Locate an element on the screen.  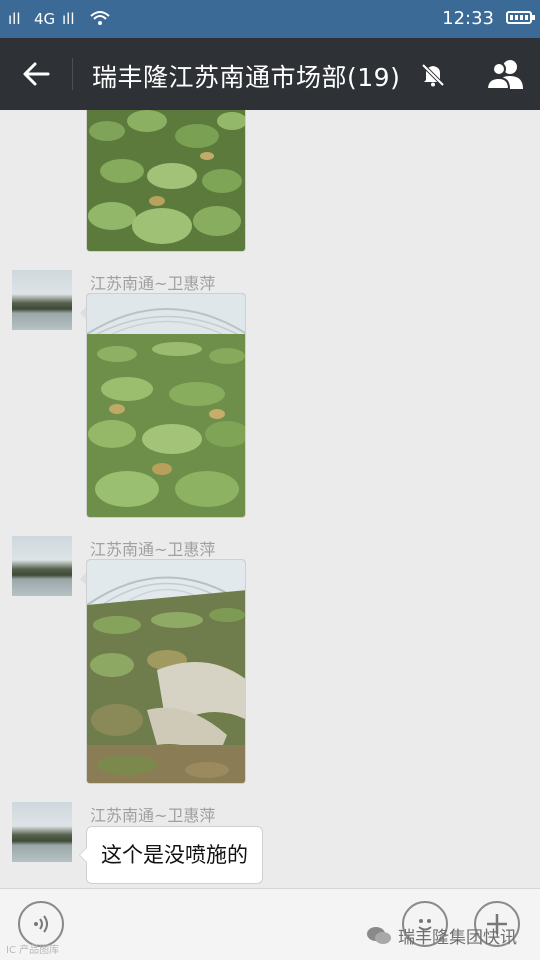
wifi-icon is located at coordinates (100, 20).